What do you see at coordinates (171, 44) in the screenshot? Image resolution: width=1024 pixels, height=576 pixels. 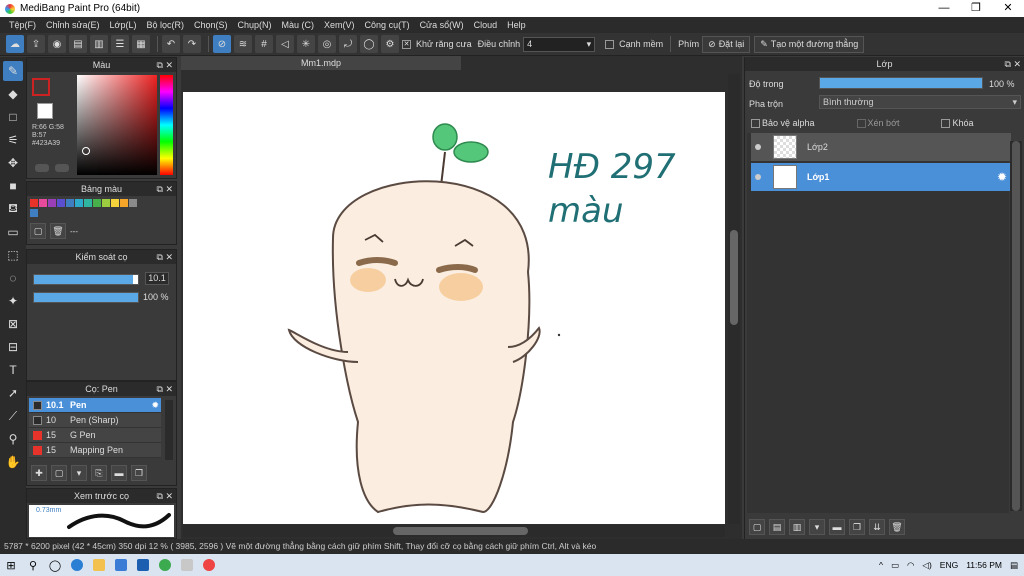 I see `undo-icon: ↶` at bounding box center [171, 44].